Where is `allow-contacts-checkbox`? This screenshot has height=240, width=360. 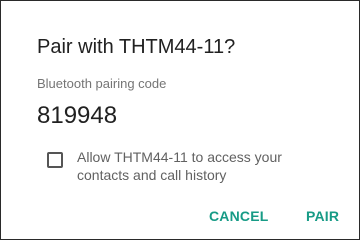
allow-contacts-checkbox is located at coordinates (55, 160).